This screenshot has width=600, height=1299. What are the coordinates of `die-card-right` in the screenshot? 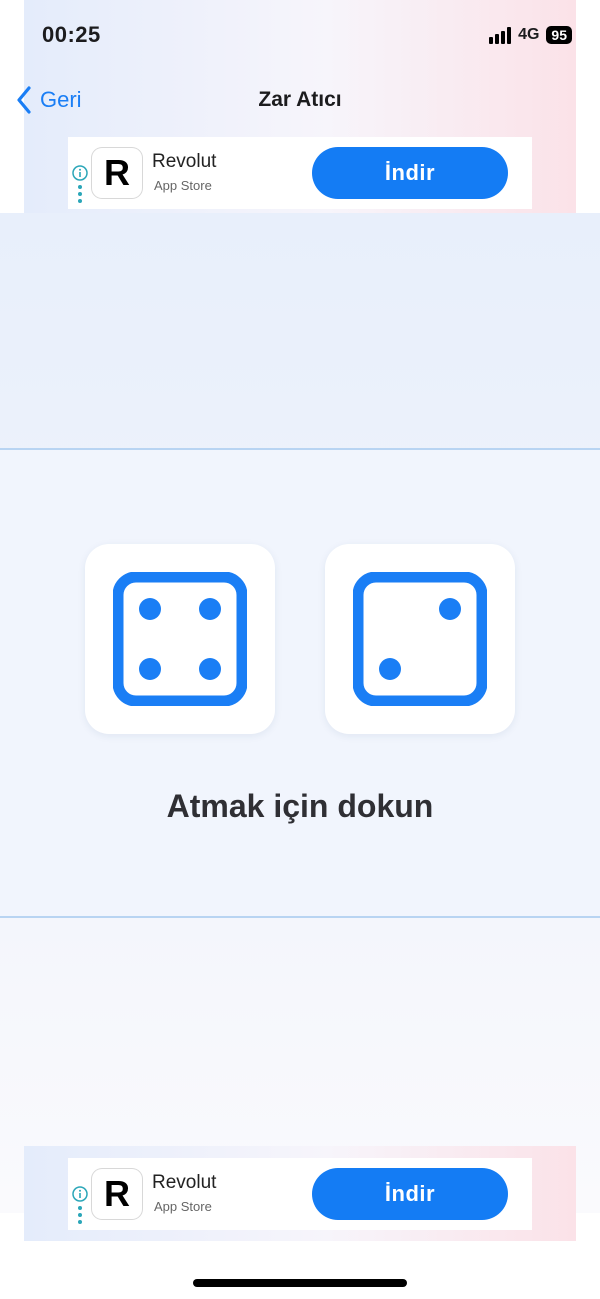 It's located at (420, 639).